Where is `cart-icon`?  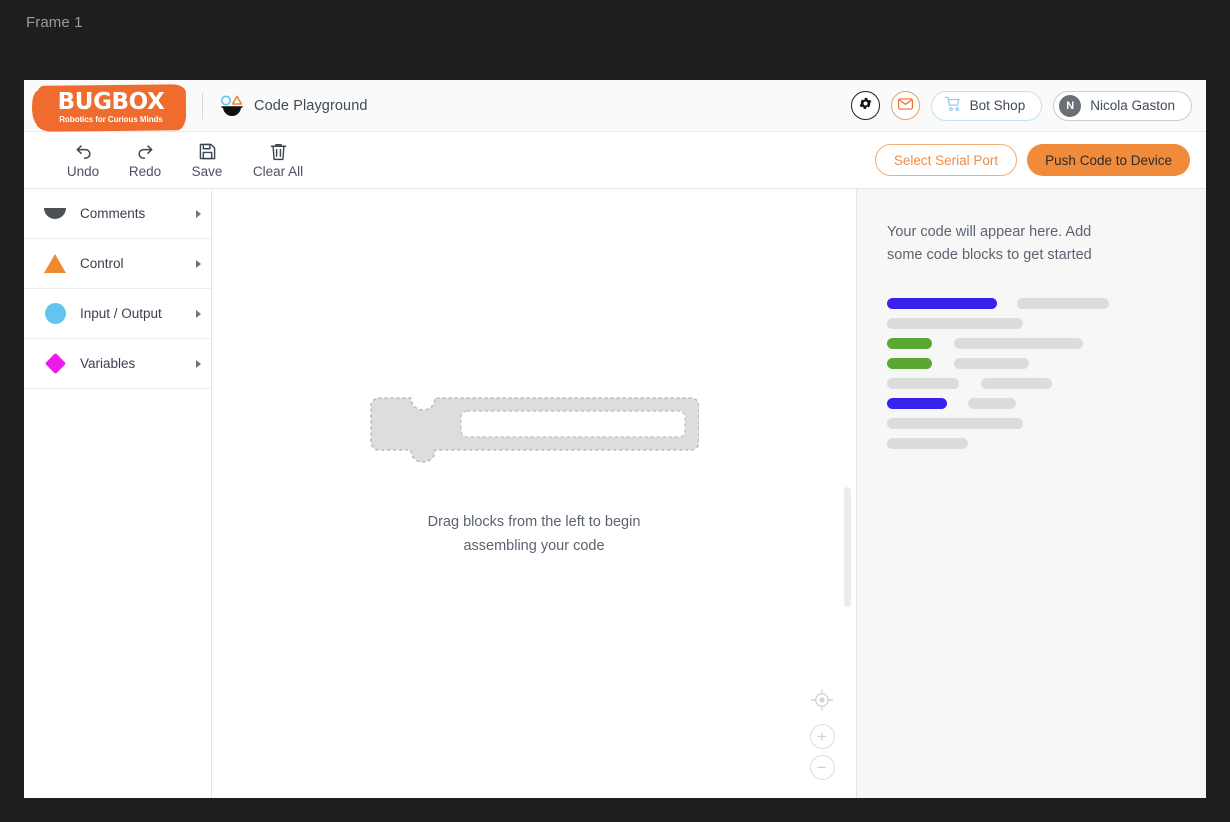
cart-icon is located at coordinates (953, 105).